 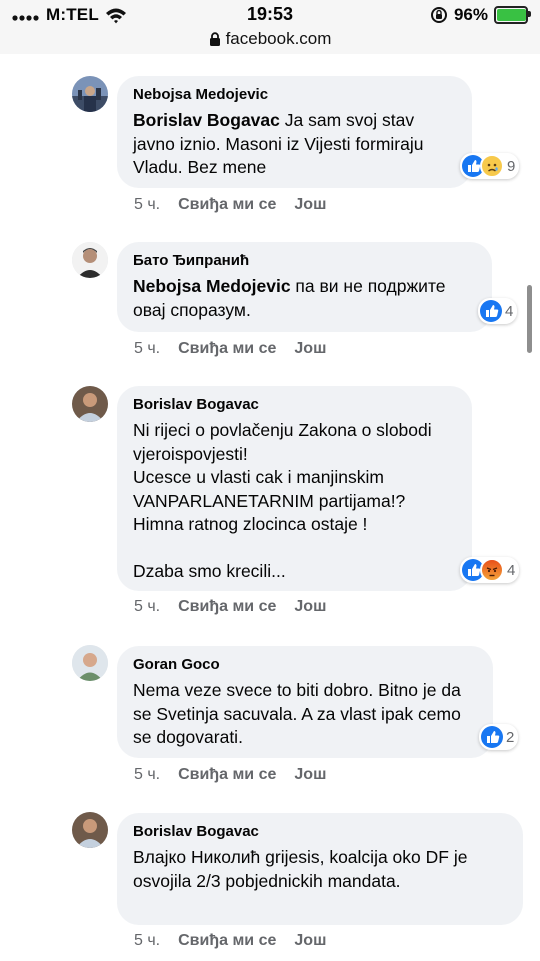 I want to click on comment-author: Goran Goco, so click(x=305, y=665).